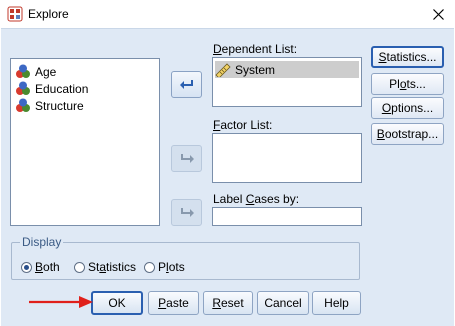 This screenshot has width=455, height=326. Describe the element at coordinates (287, 82) in the screenshot. I see `dependent-list: System` at that location.